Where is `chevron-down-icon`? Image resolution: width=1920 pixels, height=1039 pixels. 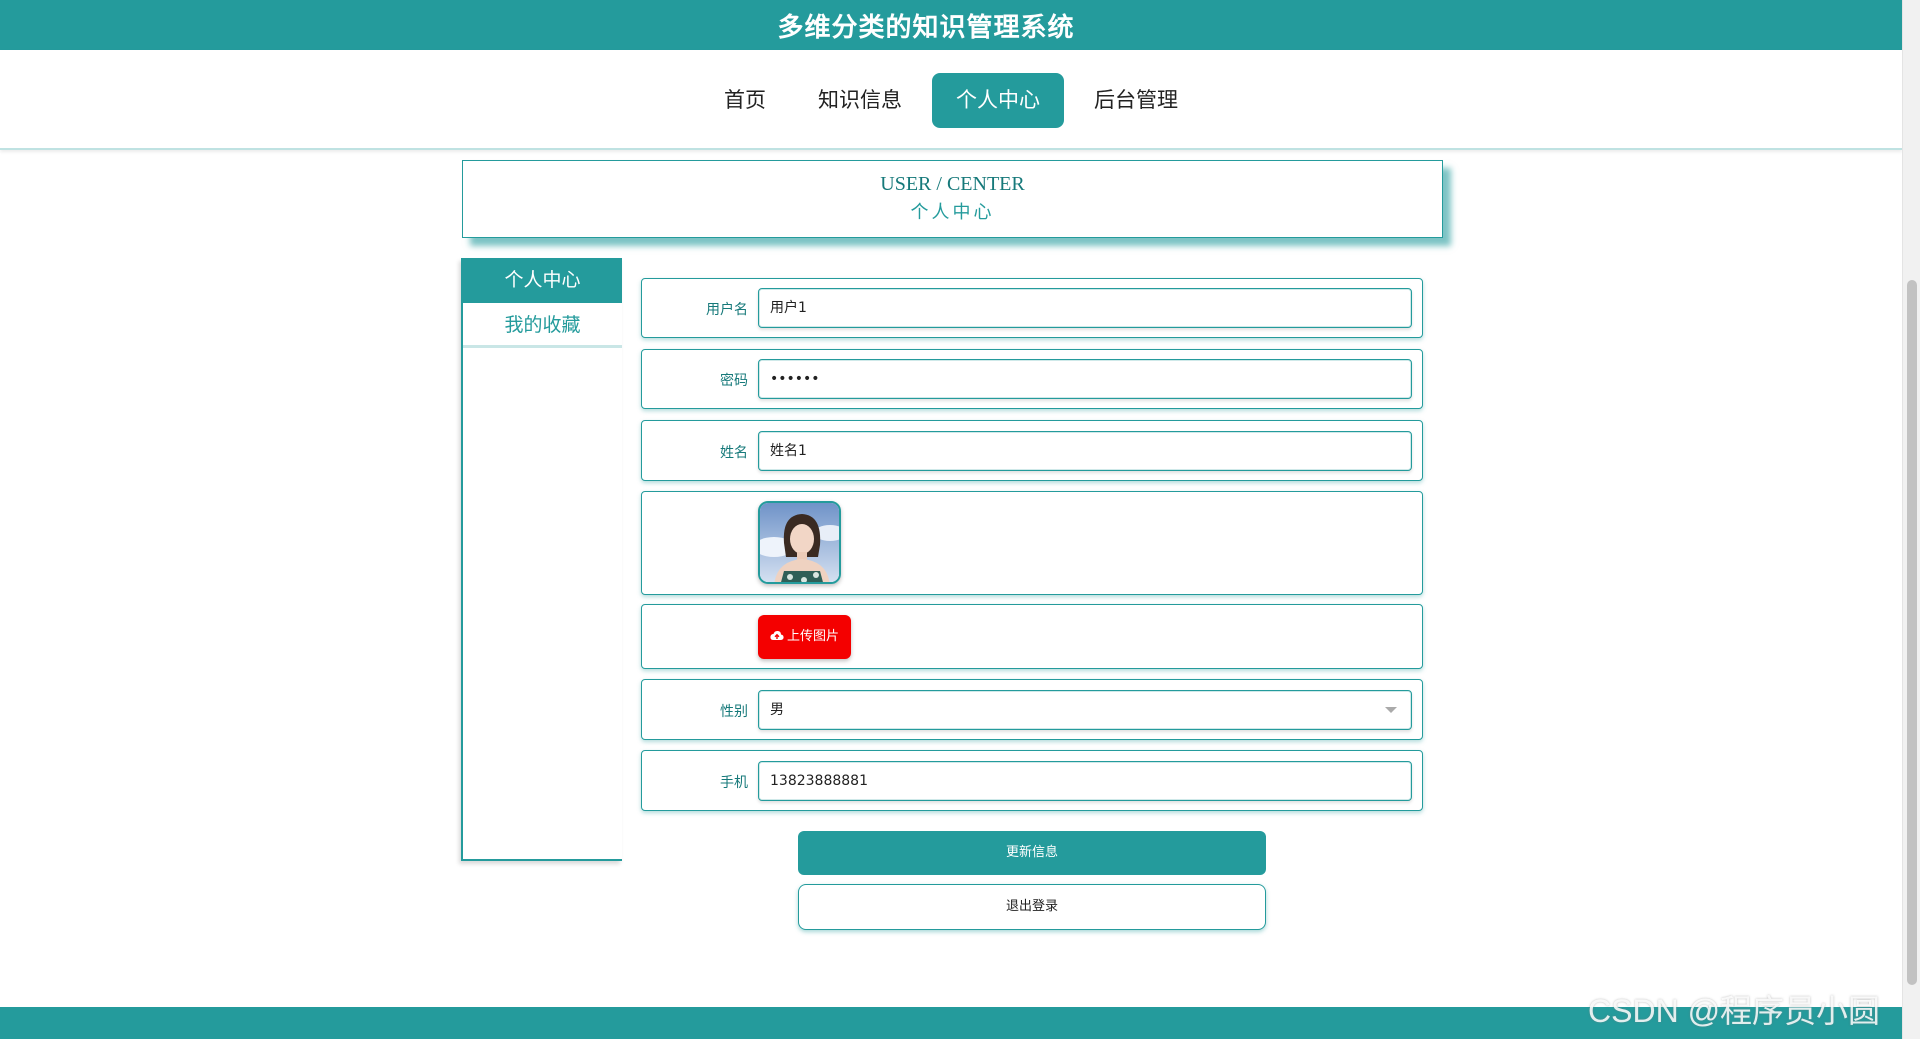
chevron-down-icon is located at coordinates (1391, 710).